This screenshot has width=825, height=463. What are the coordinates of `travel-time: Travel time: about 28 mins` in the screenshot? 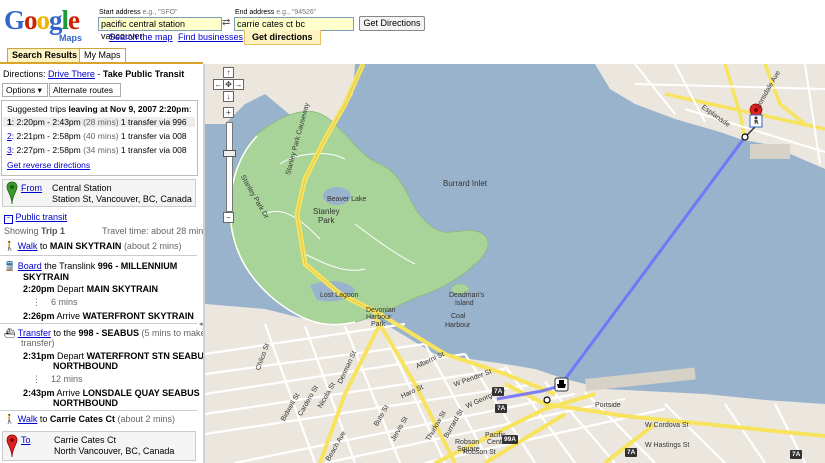 It's located at (152, 231).